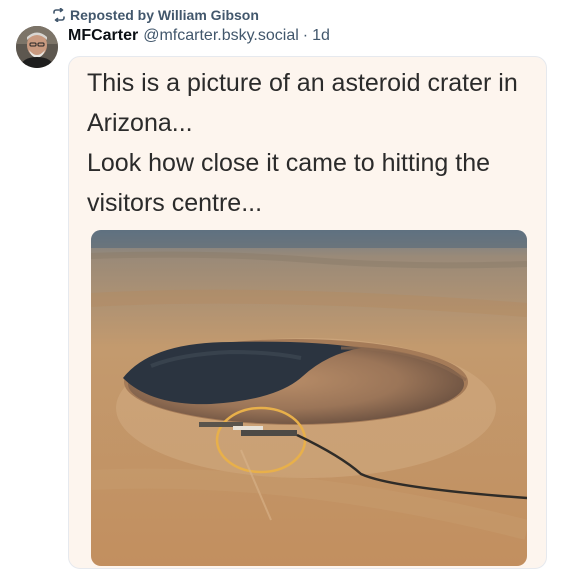  I want to click on post-header: MFCarter @mfcarter.bsky.social · 1d, so click(199, 36).